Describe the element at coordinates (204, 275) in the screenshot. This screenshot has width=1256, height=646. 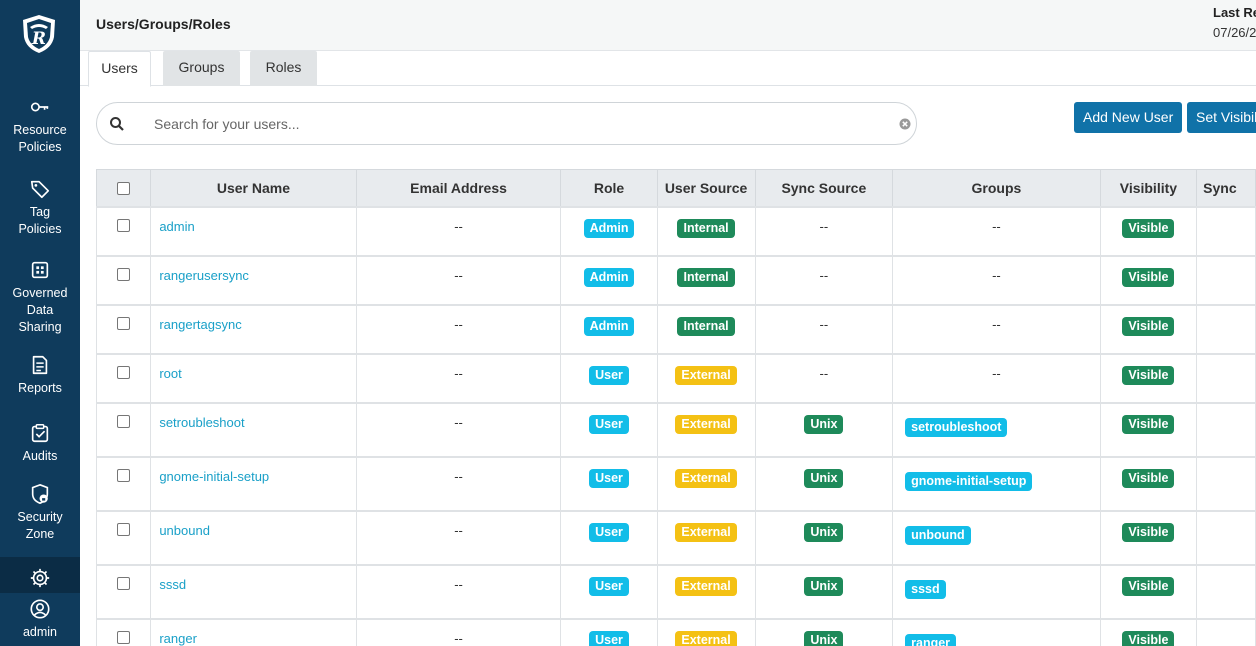
I see `user-name-link: rangerusersync` at that location.